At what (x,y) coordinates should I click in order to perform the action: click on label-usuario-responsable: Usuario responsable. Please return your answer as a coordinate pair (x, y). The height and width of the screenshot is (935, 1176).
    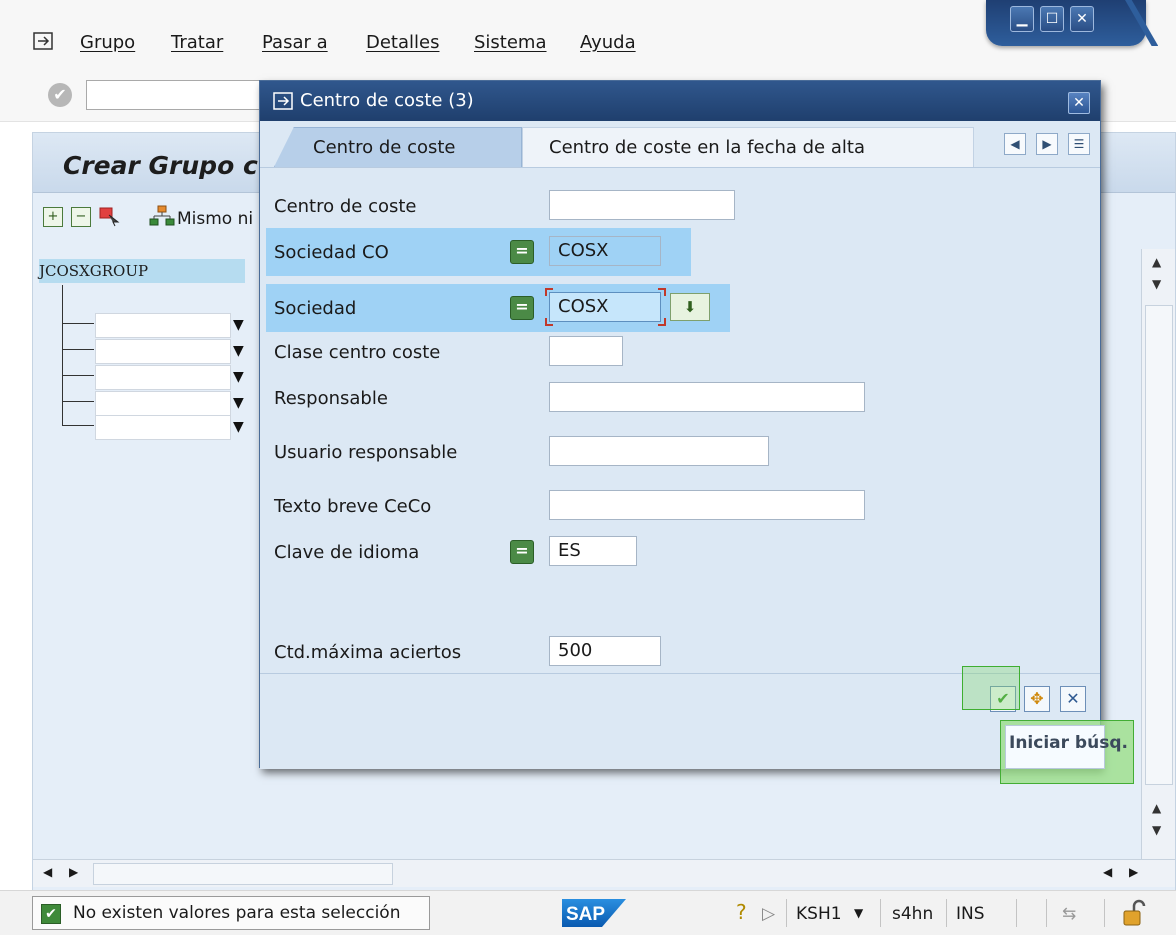
    Looking at the image, I should click on (366, 452).